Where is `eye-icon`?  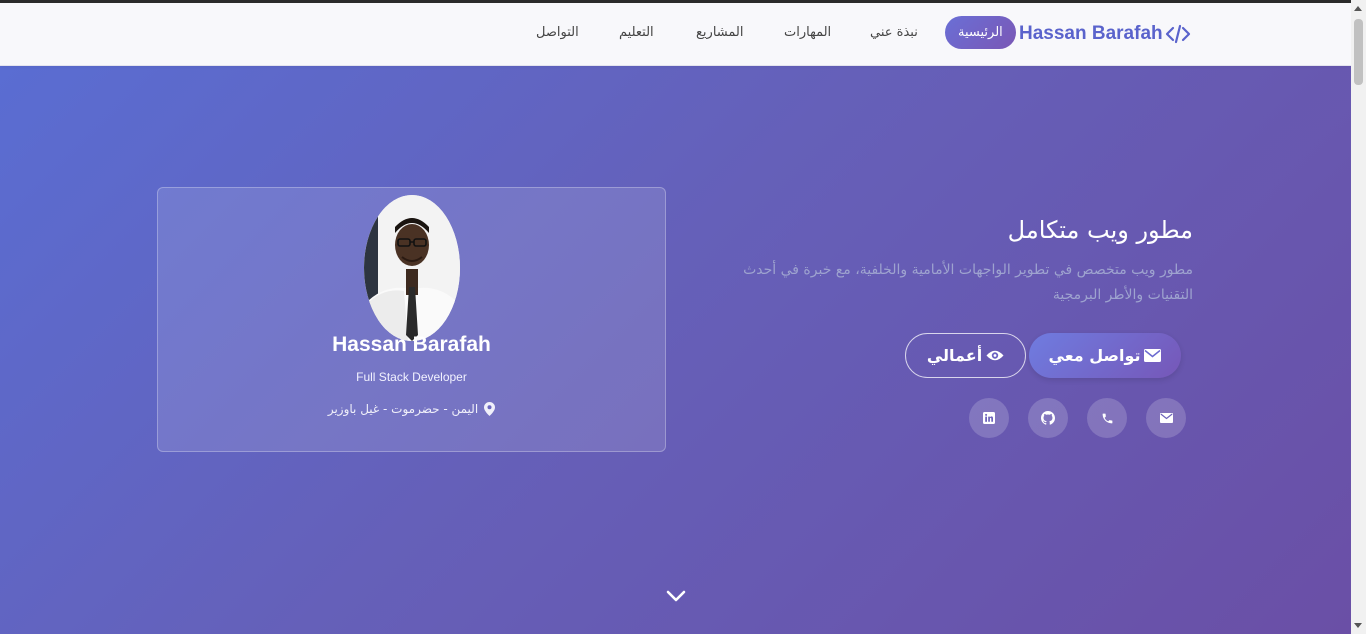
eye-icon is located at coordinates (995, 355).